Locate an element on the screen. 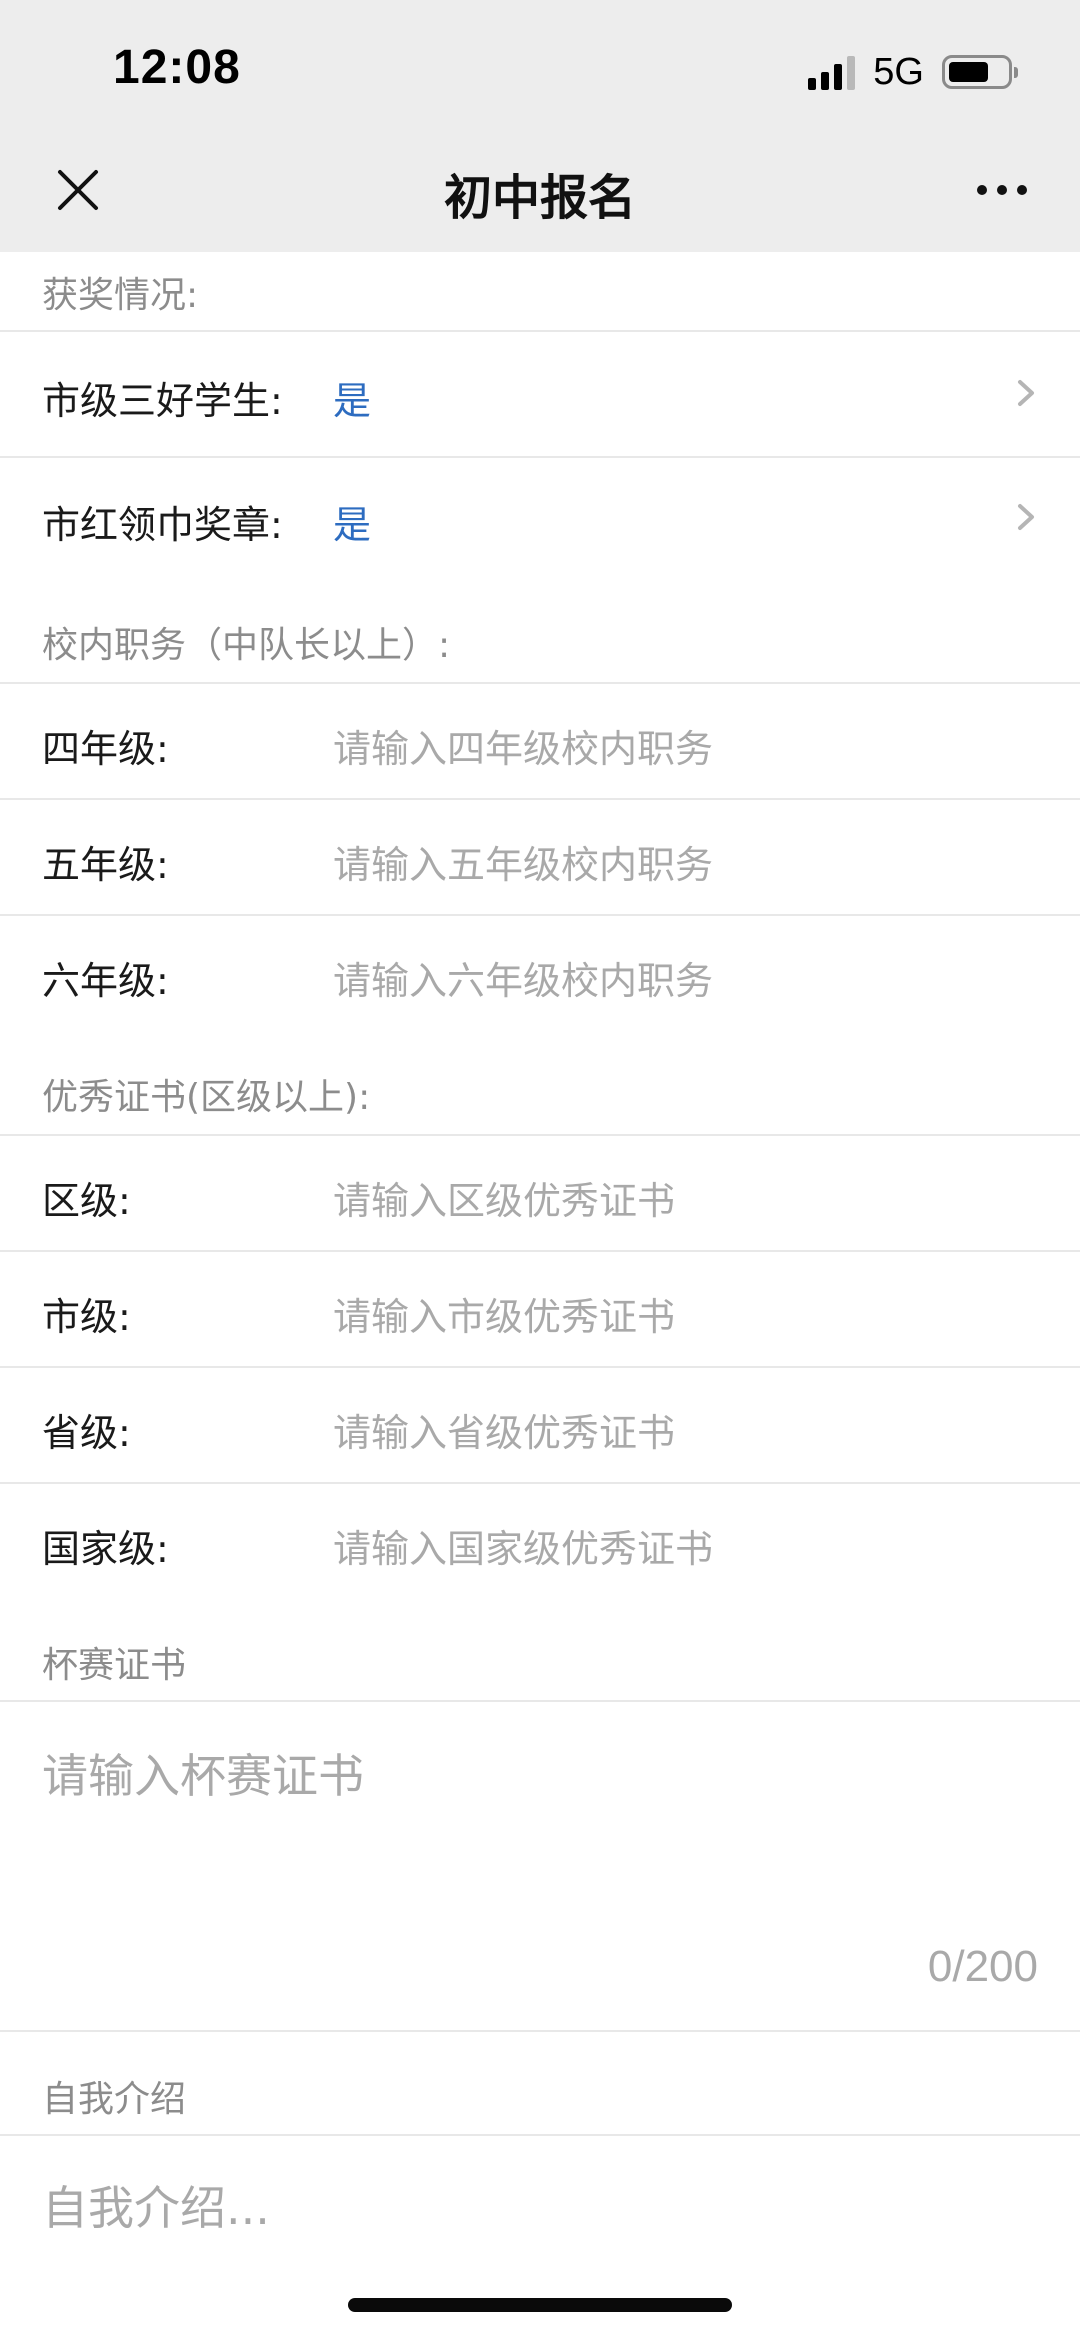  char-counter: 0/200 is located at coordinates (982, 1966).